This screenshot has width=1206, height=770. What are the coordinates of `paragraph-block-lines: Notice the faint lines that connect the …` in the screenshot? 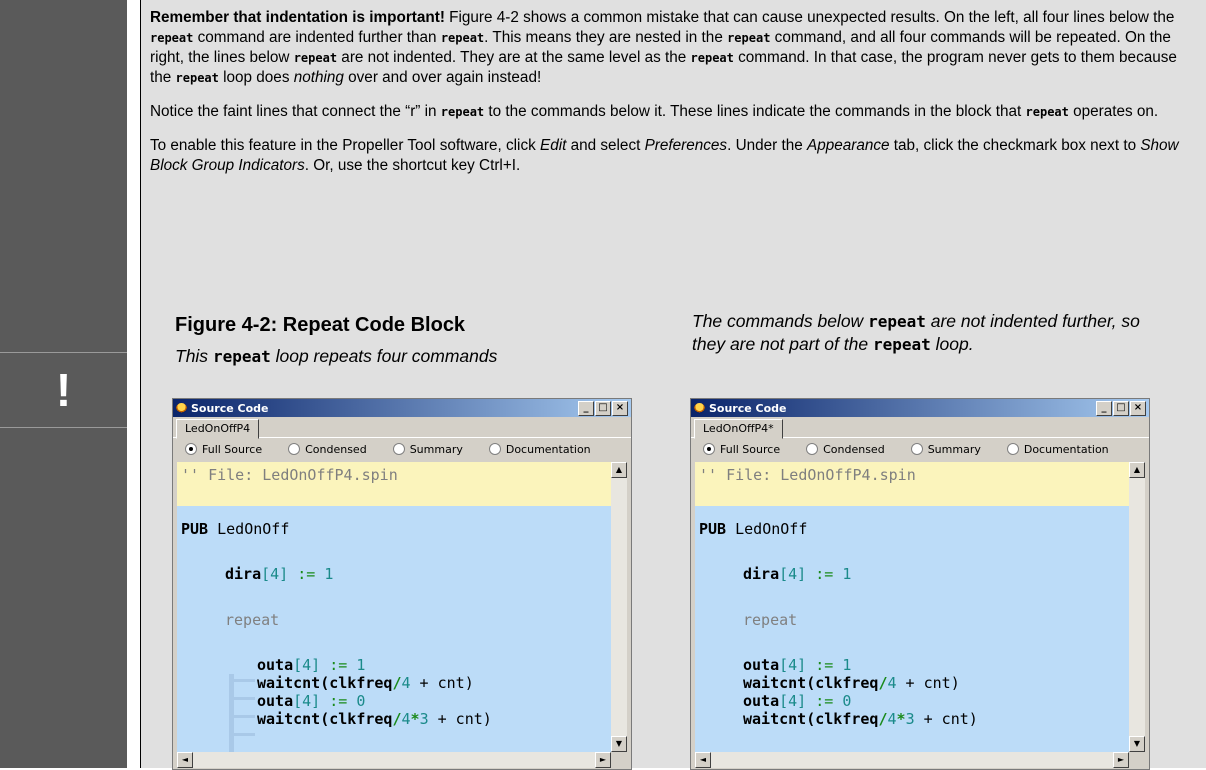 It's located at (654, 111).